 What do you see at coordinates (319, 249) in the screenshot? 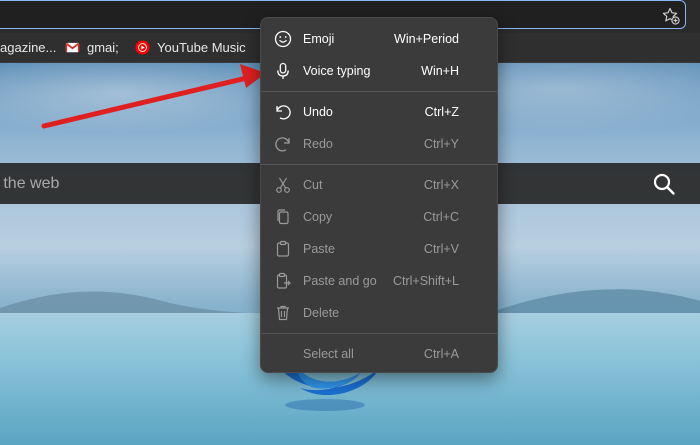
I see `menu-item-label: Paste` at bounding box center [319, 249].